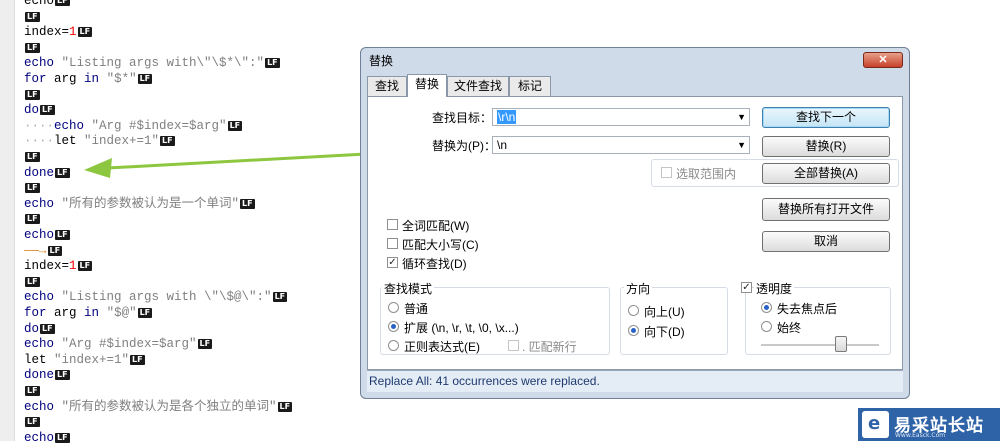  Describe the element at coordinates (774, 288) in the screenshot. I see `transparency-label: 透明度` at that location.